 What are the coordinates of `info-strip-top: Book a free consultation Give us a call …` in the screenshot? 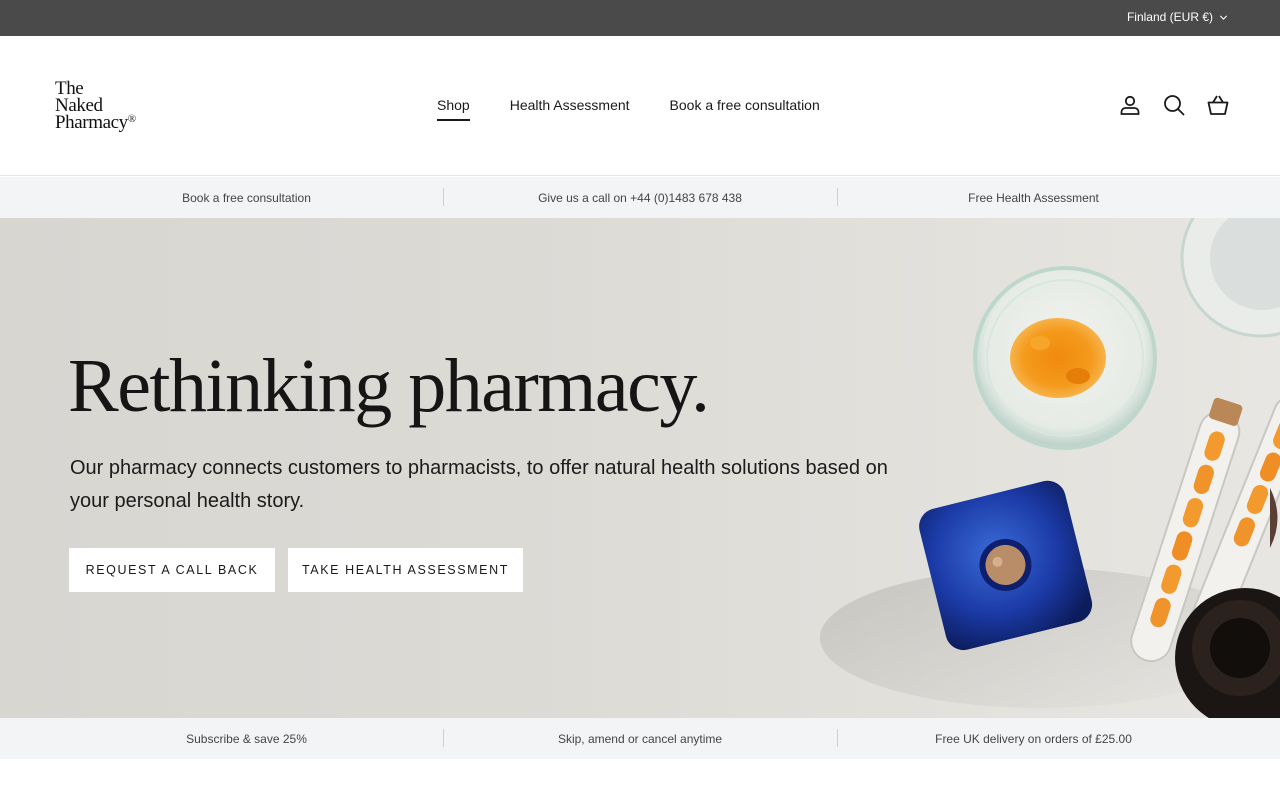 It's located at (640, 197).